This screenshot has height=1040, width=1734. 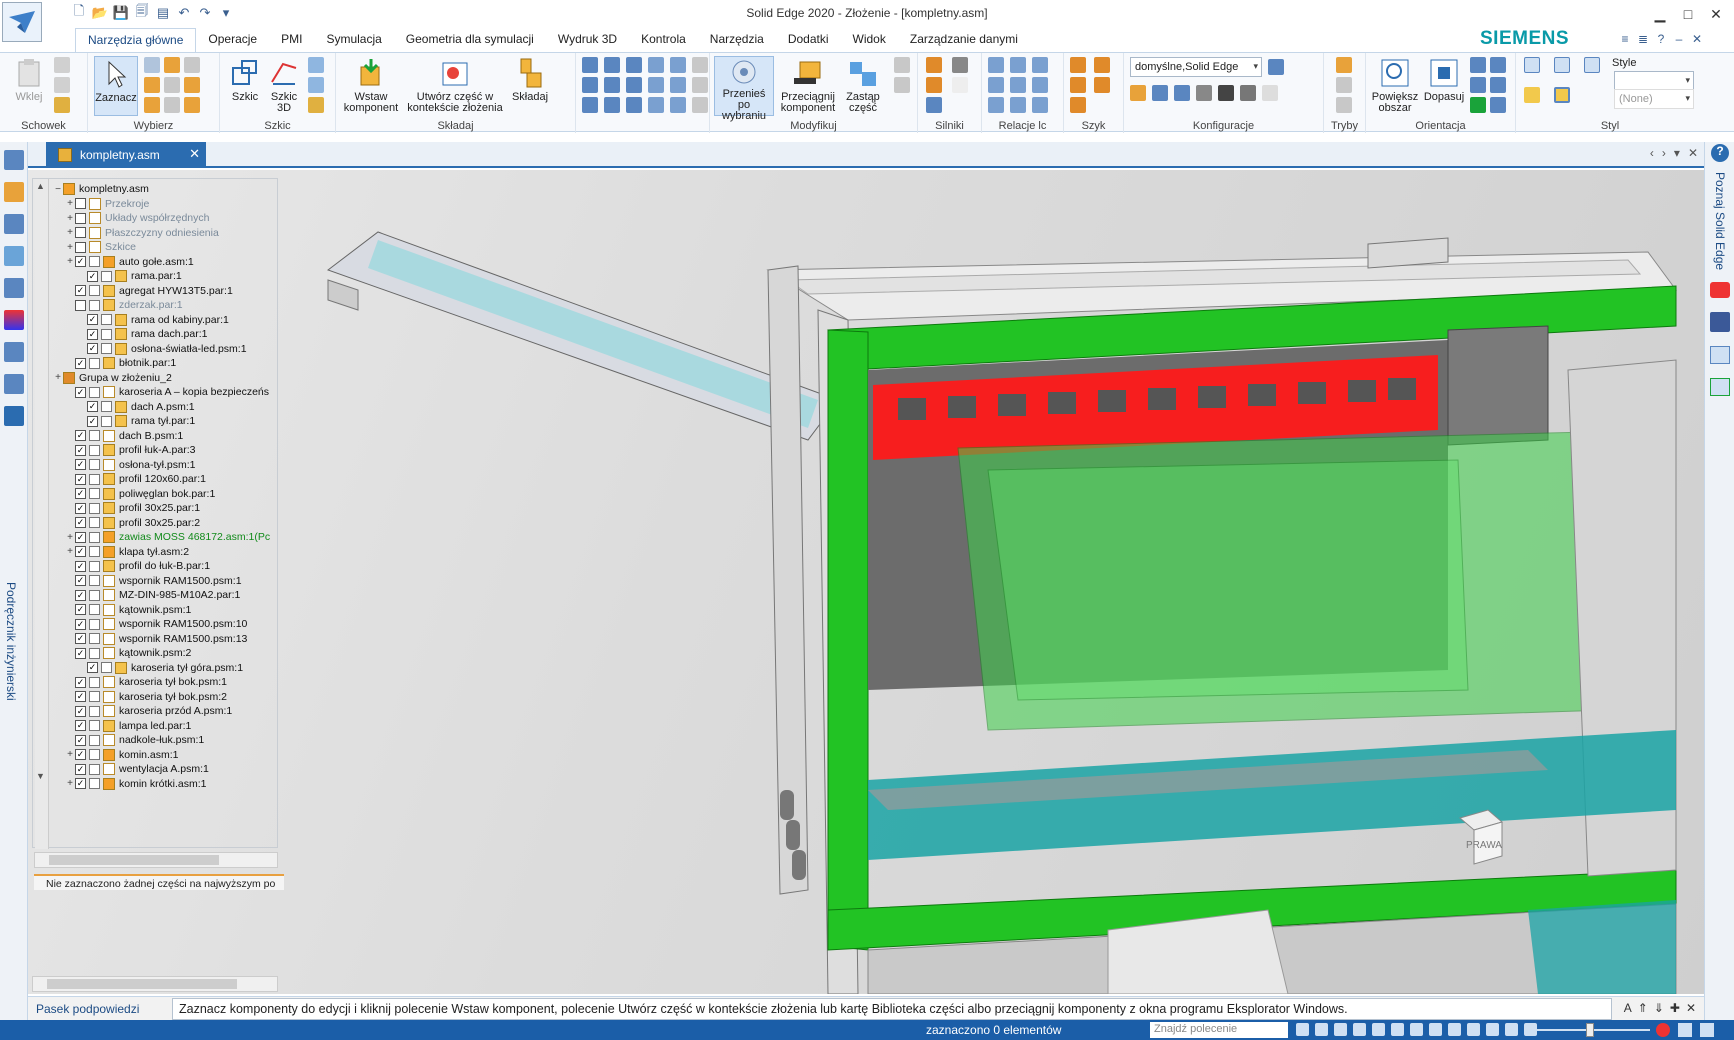 What do you see at coordinates (808, 85) in the screenshot?
I see `drag-component-button: Przeciągnij komponent` at bounding box center [808, 85].